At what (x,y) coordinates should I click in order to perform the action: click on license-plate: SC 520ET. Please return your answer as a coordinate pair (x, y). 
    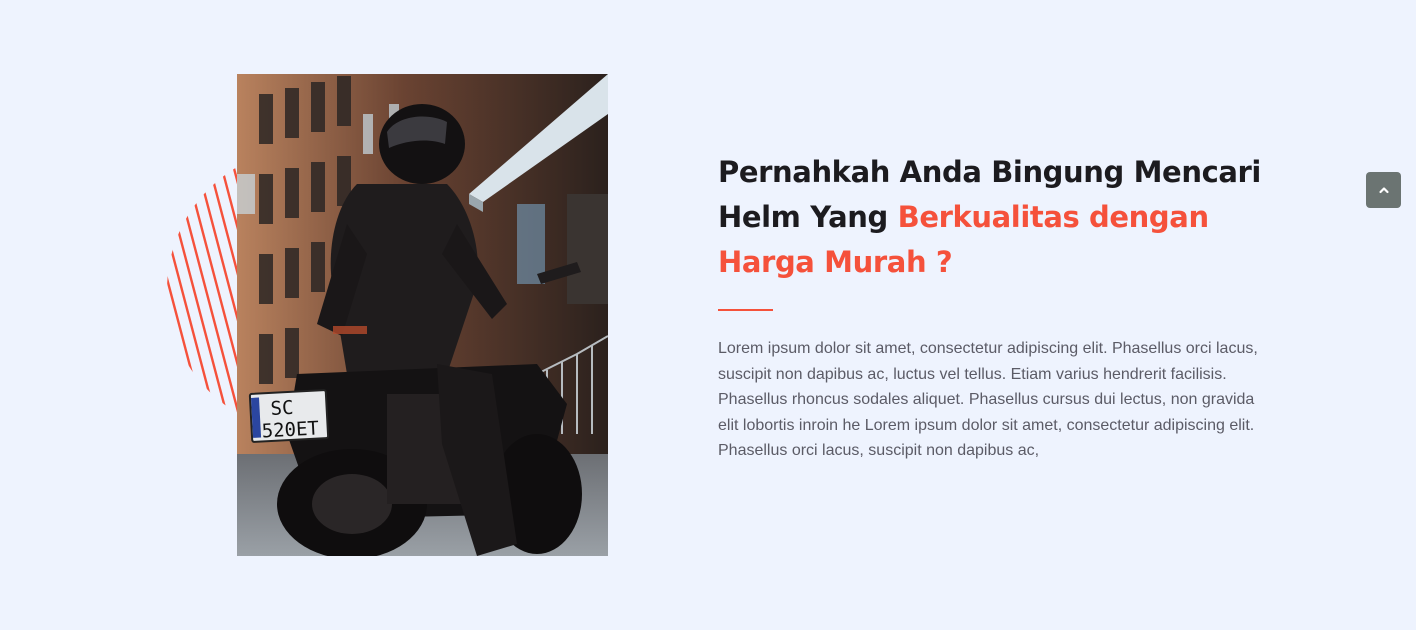
    Looking at the image, I should click on (289, 416).